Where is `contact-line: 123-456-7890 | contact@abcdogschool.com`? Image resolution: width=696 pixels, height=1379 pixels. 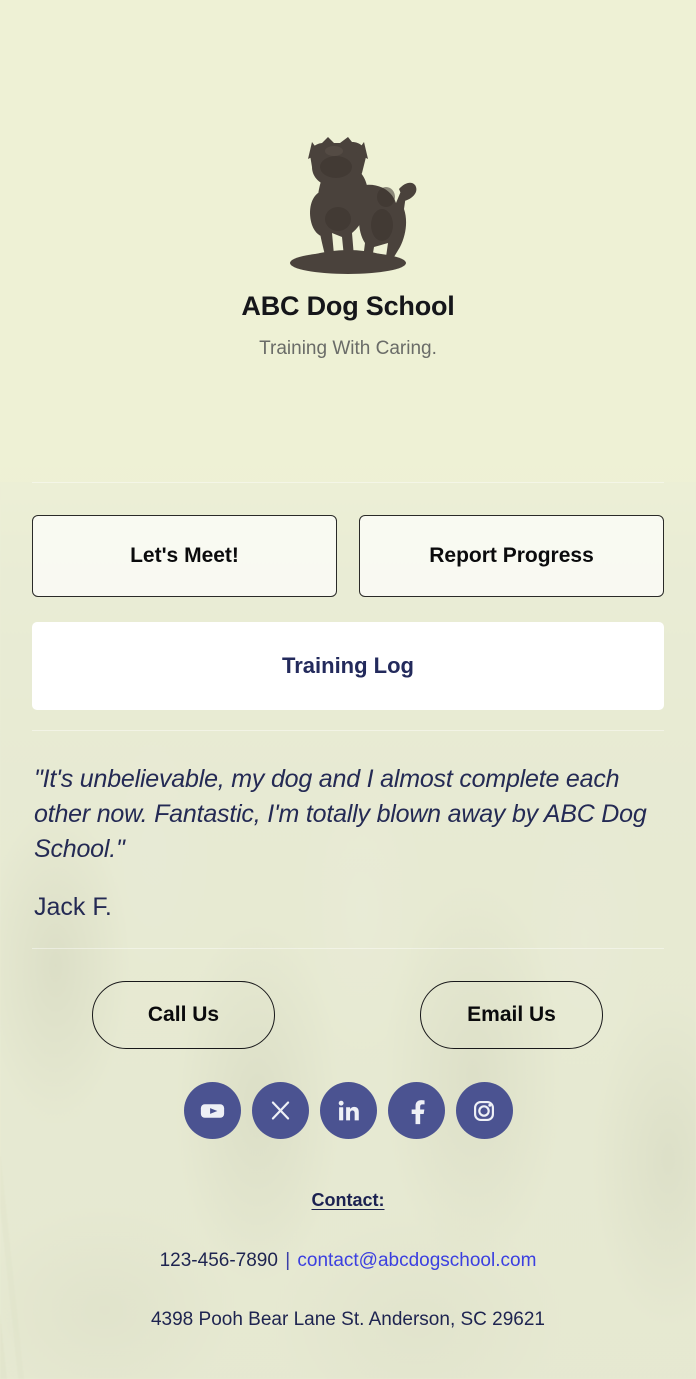 contact-line: 123-456-7890 | contact@abcdogschool.com is located at coordinates (348, 1261).